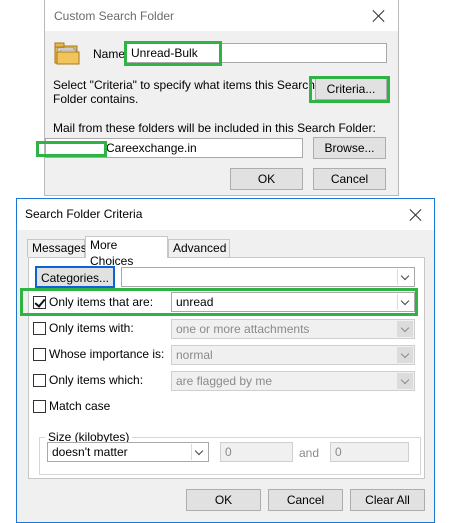 Image resolution: width=451 pixels, height=523 pixels. I want to click on match-case-checkbox, so click(39, 406).